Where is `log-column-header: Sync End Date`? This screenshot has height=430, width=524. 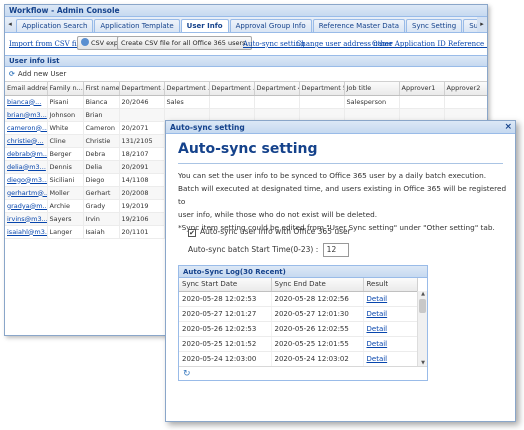
log-column-header: Sync End Date is located at coordinates (317, 285).